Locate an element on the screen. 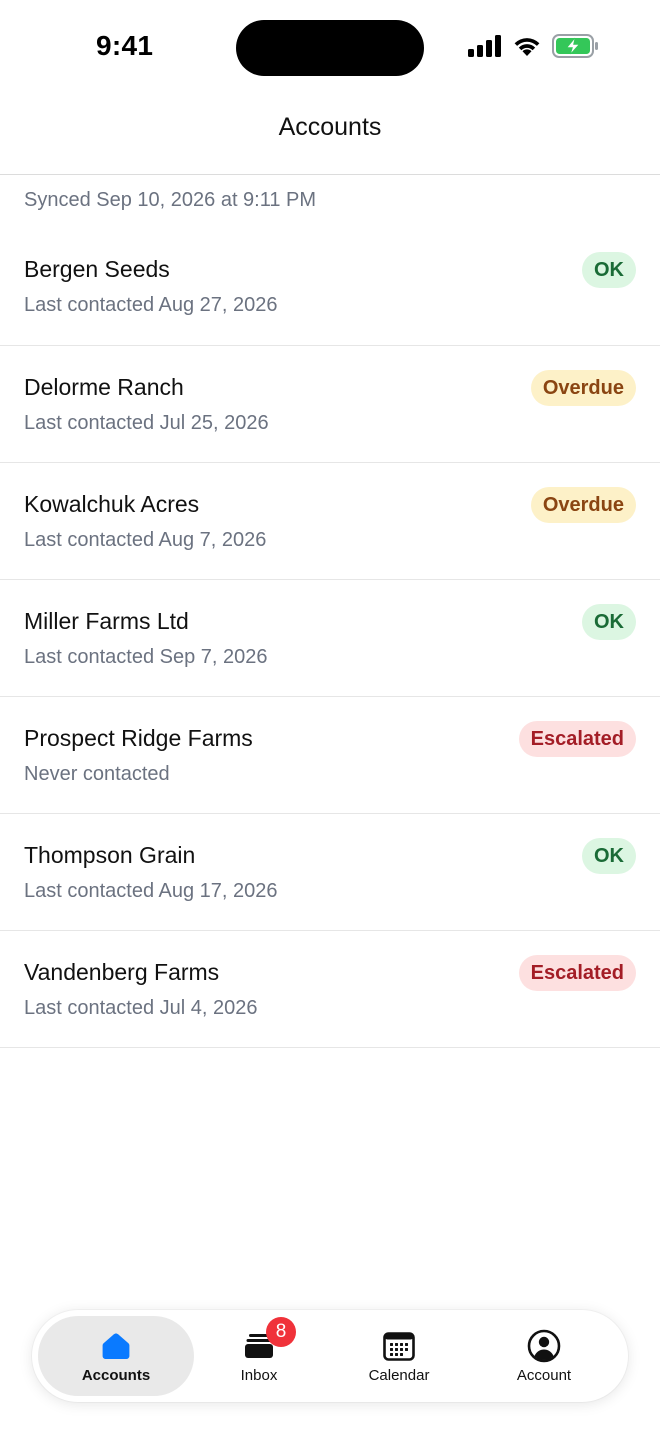 This screenshot has width=660, height=1434. nav-header: Accounts is located at coordinates (330, 135).